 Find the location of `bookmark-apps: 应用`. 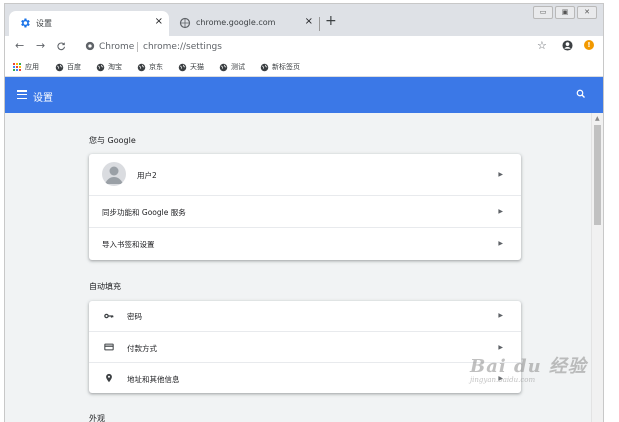

bookmark-apps: 应用 is located at coordinates (26, 67).